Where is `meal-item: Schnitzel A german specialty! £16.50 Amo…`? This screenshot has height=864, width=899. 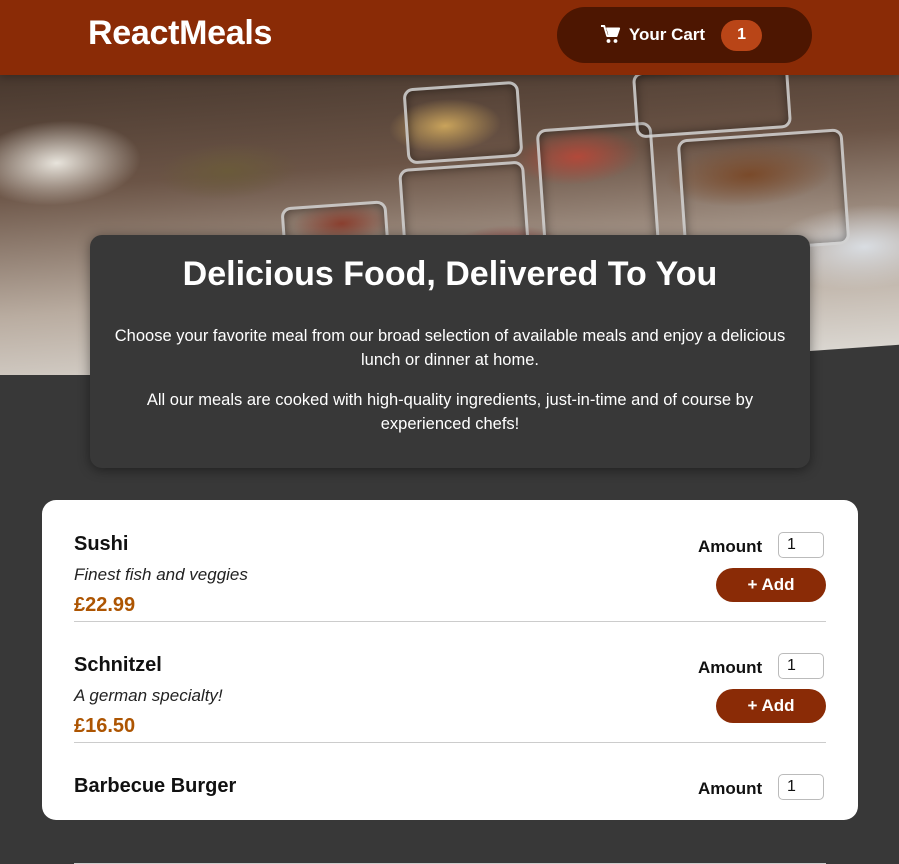 meal-item: Schnitzel A german specialty! £16.50 Amo… is located at coordinates (450, 682).